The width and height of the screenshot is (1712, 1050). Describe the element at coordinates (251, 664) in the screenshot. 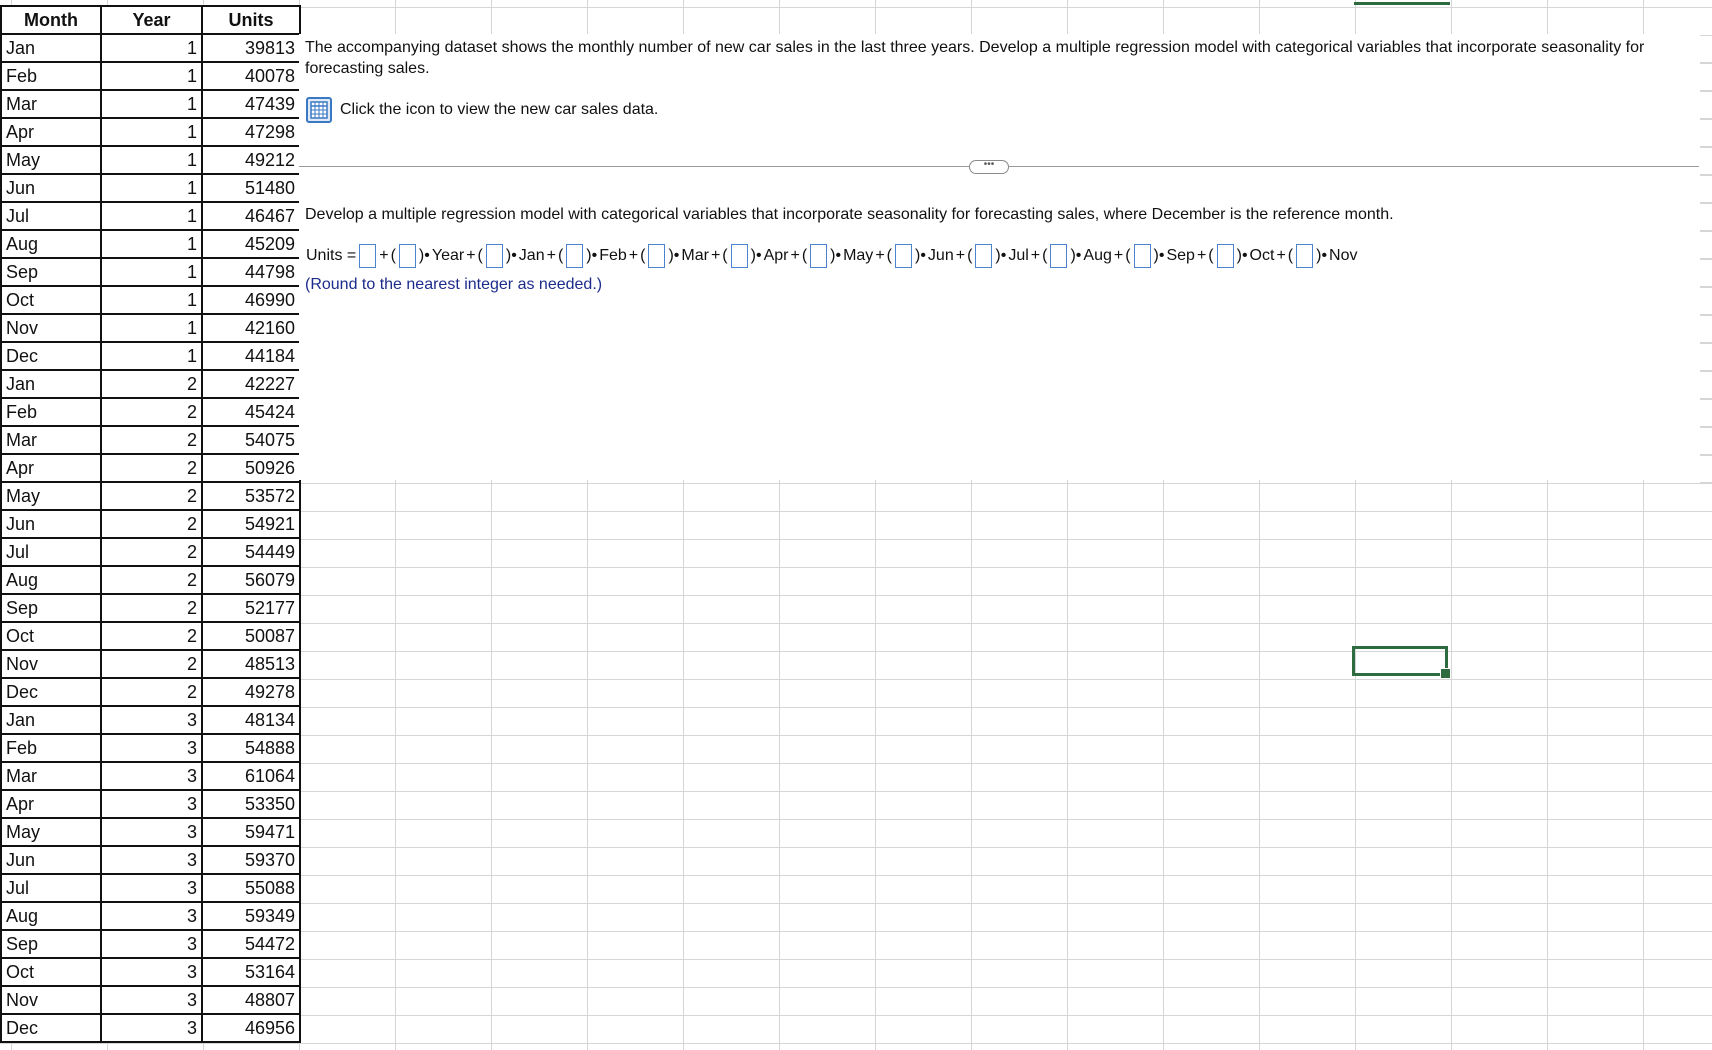

I see `cell-units: 48513` at that location.